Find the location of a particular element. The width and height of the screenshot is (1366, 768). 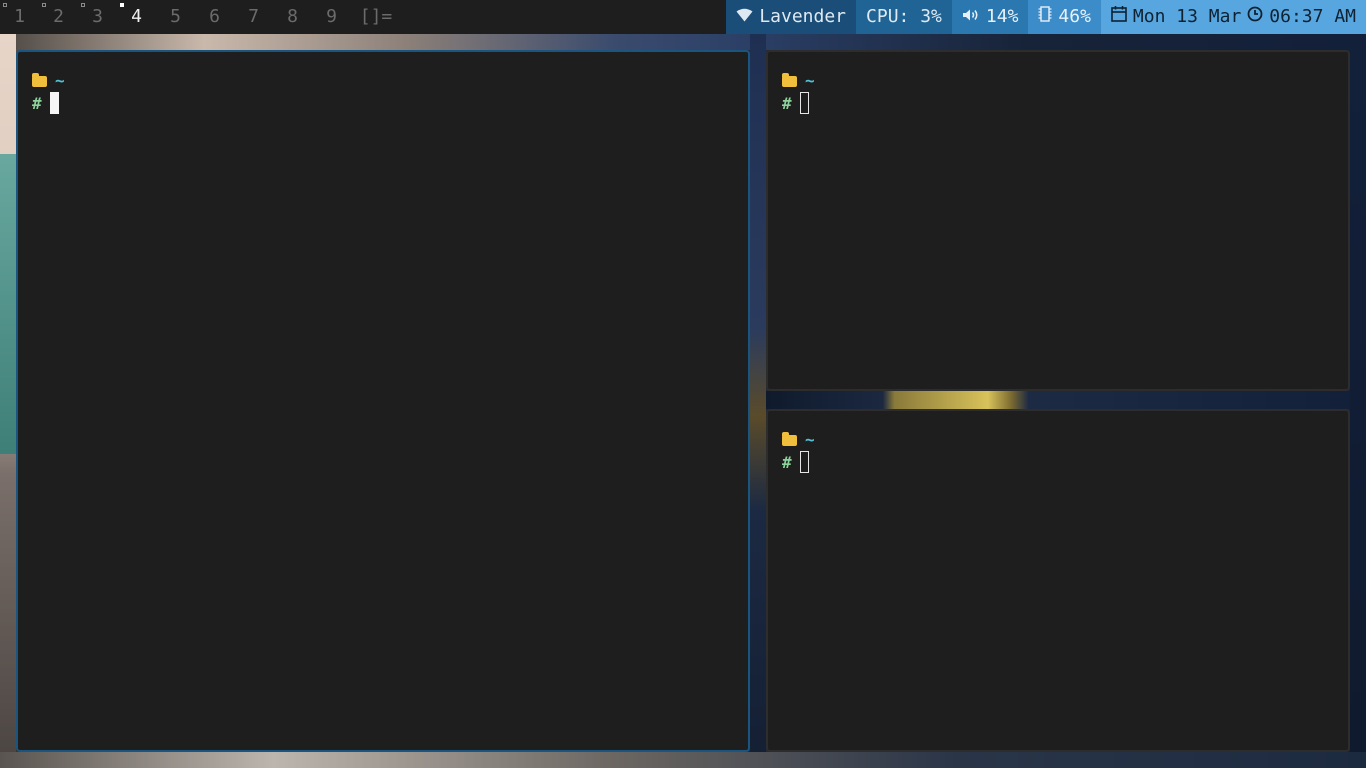

tag-5: 5 is located at coordinates (175, 17).